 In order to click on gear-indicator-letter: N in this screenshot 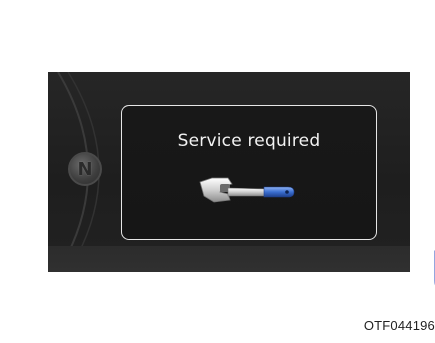, I will do `click(85, 169)`.